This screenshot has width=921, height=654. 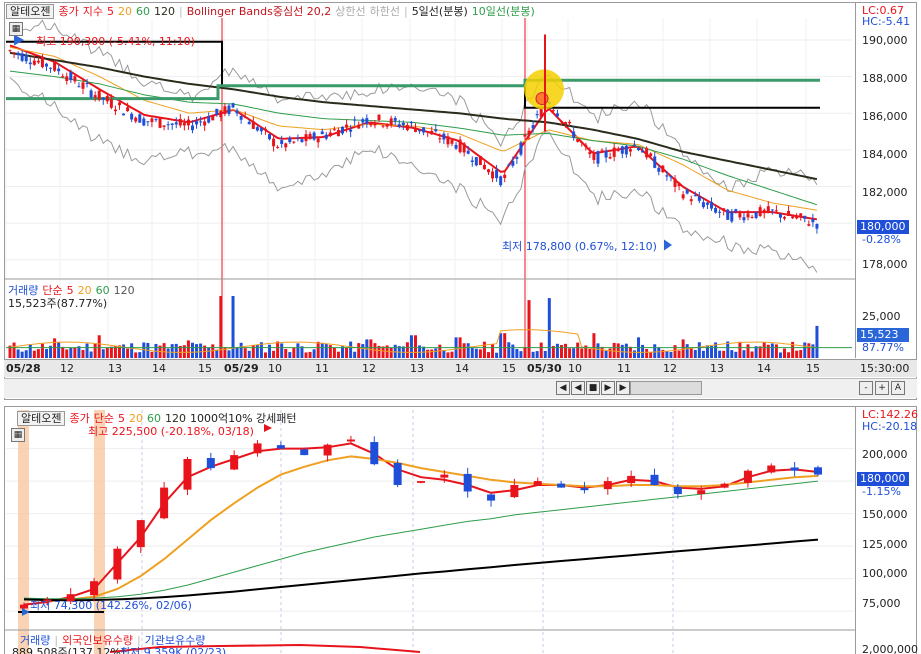 What do you see at coordinates (41, 418) in the screenshot?
I see `stock-name-tab: 알테오젠` at bounding box center [41, 418].